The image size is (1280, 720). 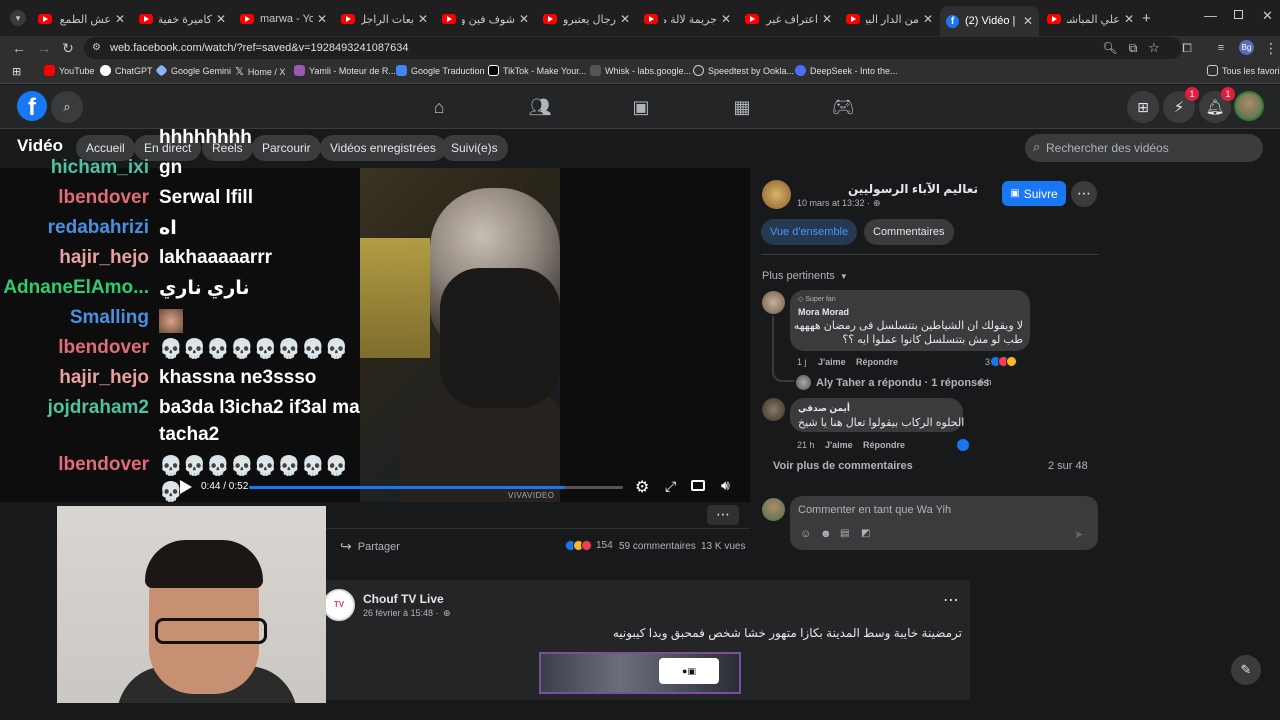 I want to click on reply-summary: Aly Taher a répondu · 1 réponses, so click(x=902, y=383).